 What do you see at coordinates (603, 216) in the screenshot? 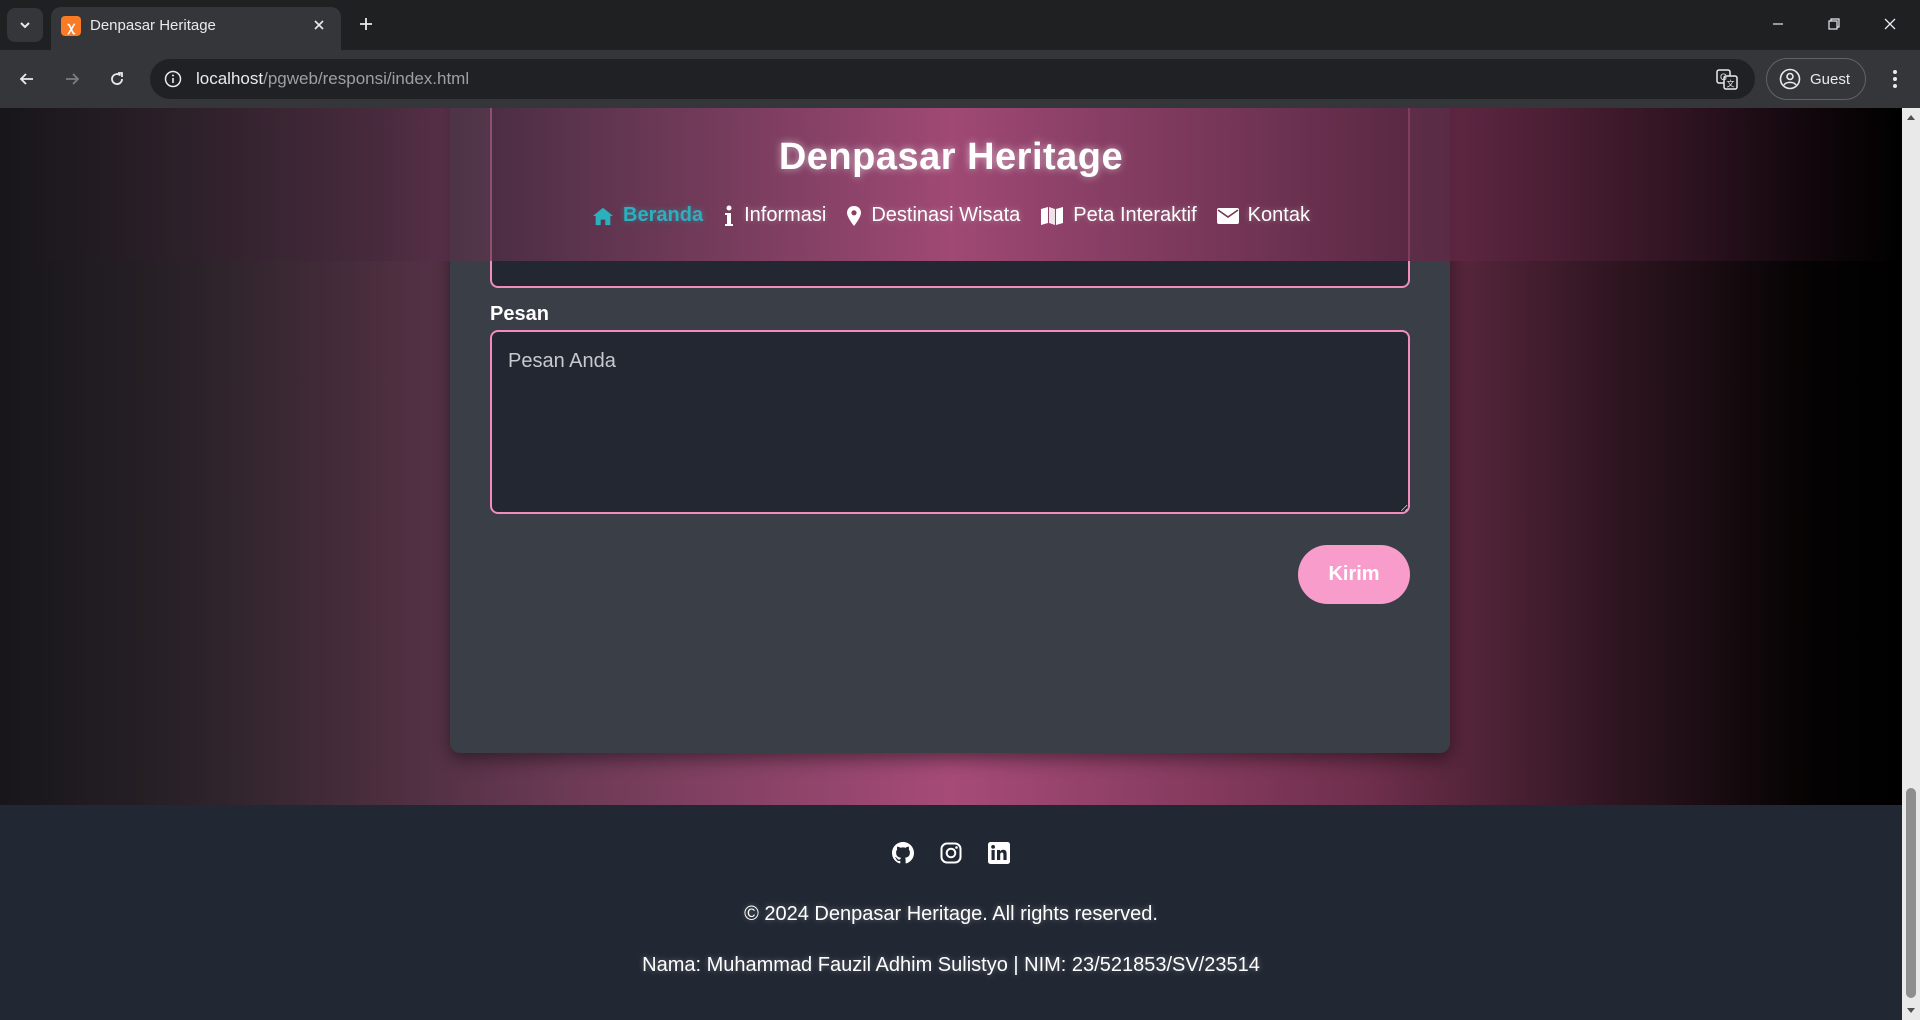
I see `home-icon` at bounding box center [603, 216].